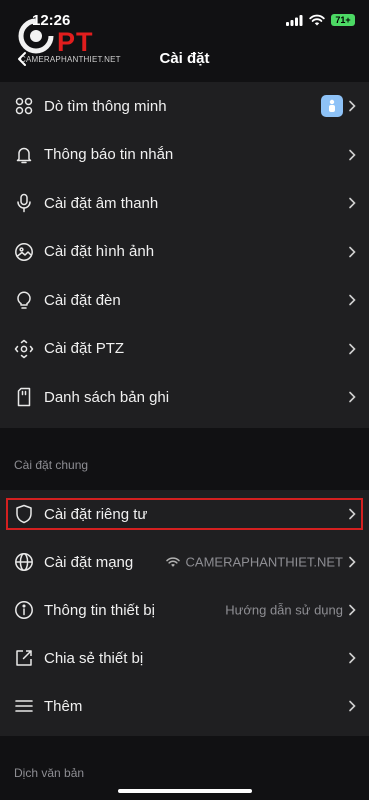 The image size is (369, 800). I want to click on section-title: Cài đặt chung, so click(51, 465).